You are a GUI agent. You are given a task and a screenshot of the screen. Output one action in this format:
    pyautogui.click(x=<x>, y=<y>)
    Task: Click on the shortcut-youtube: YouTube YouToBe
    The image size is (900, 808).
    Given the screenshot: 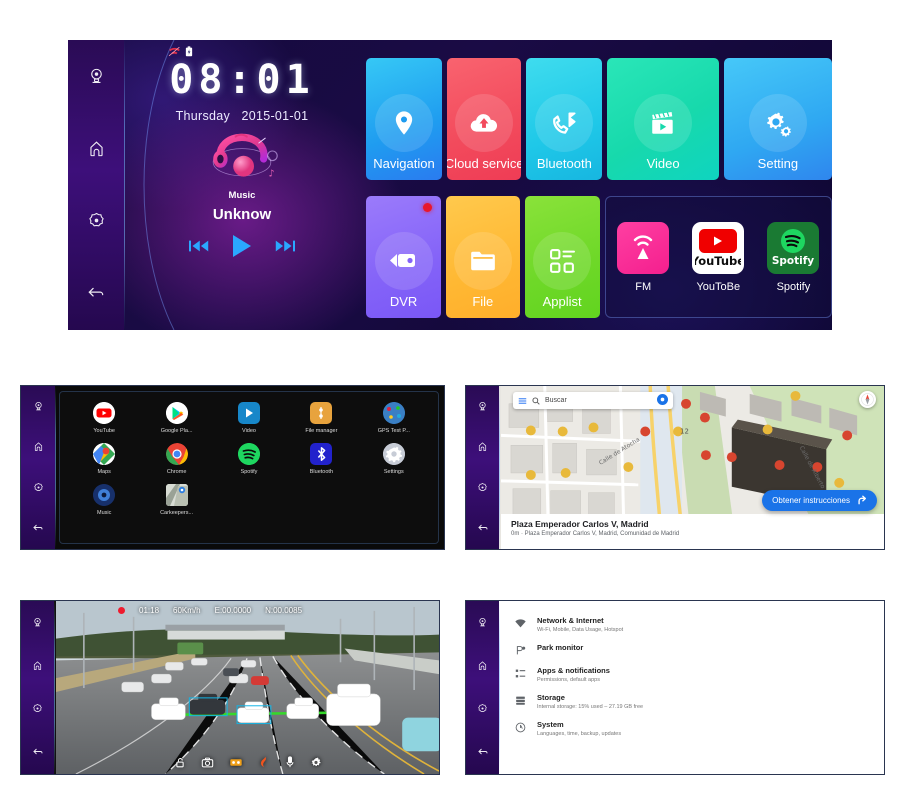 What is the action you would take?
    pyautogui.click(x=718, y=257)
    